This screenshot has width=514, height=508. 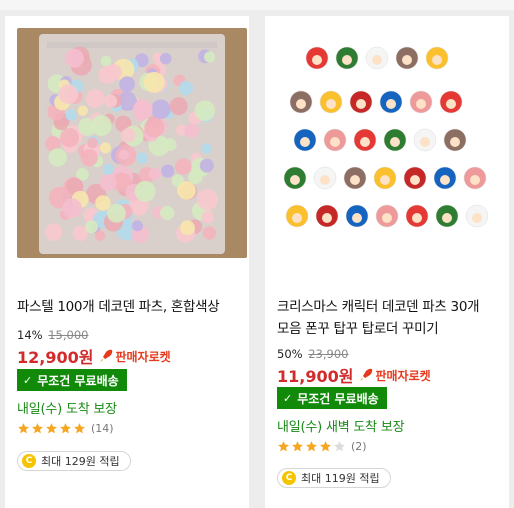 What do you see at coordinates (257, 5) in the screenshot?
I see `top-strip` at bounding box center [257, 5].